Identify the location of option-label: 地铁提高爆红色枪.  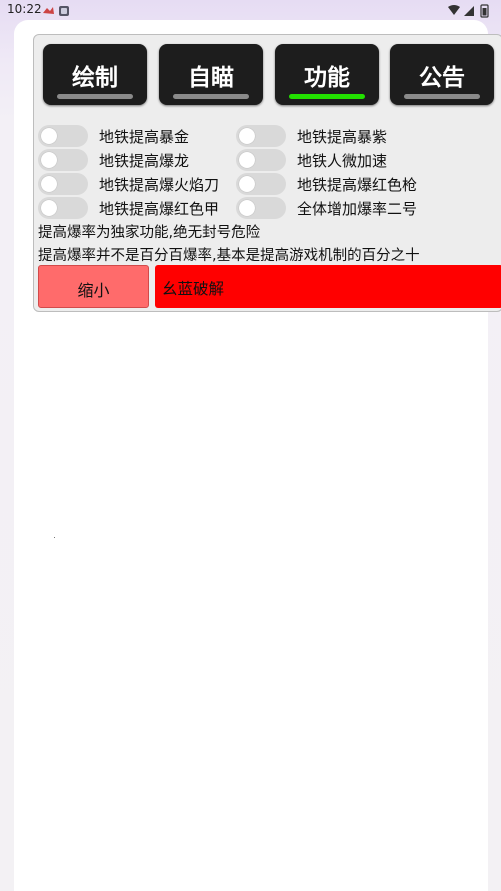
(357, 185).